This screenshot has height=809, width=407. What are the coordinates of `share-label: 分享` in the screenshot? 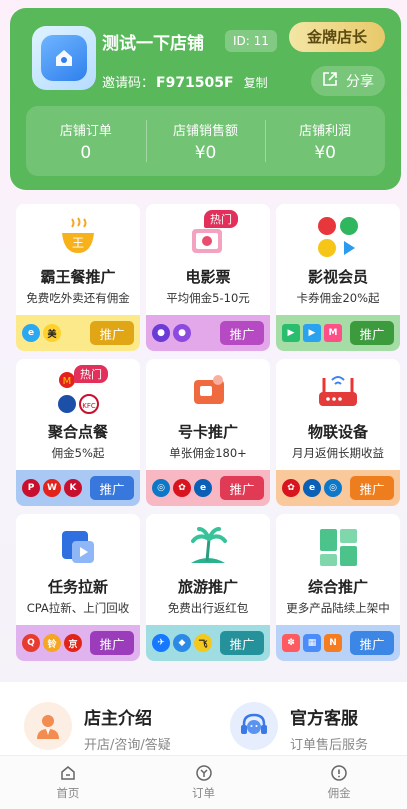 It's located at (360, 82).